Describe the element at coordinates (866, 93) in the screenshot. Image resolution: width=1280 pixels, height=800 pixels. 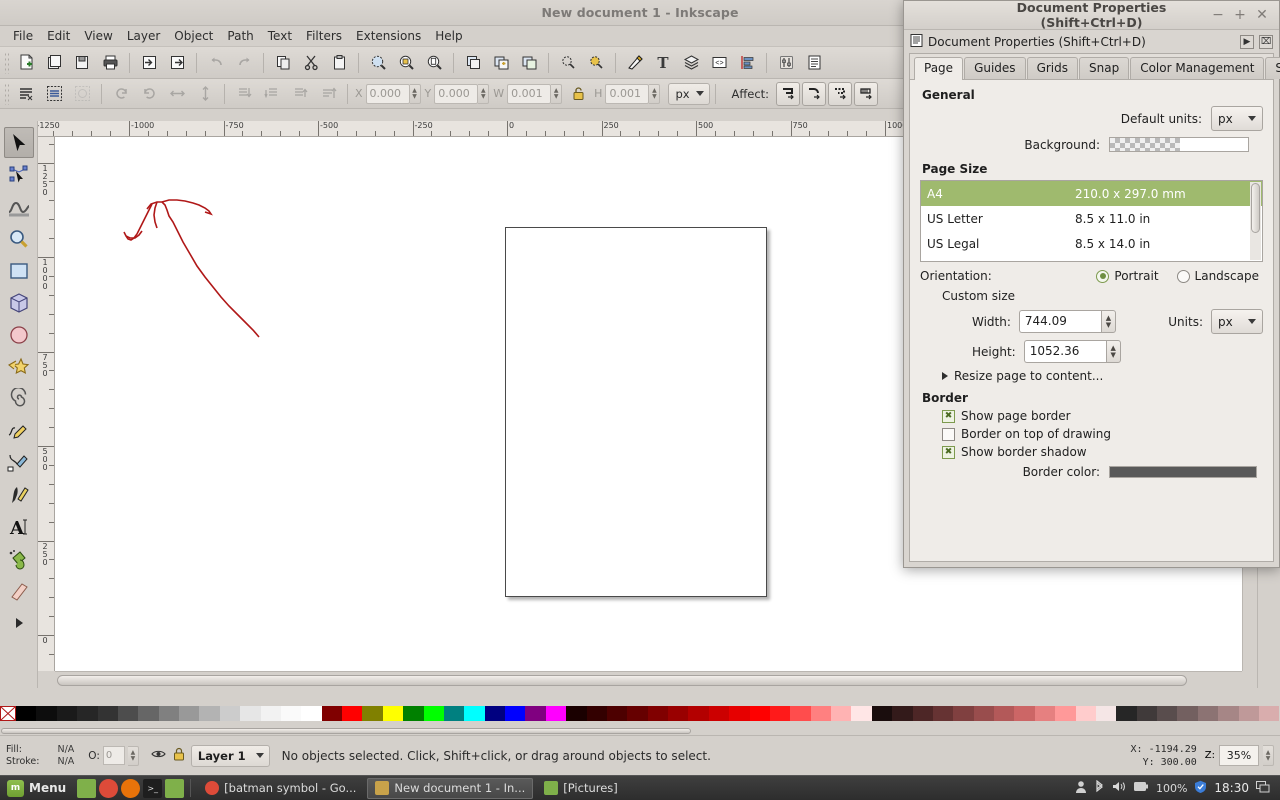
I see `affect-patterns-button` at that location.